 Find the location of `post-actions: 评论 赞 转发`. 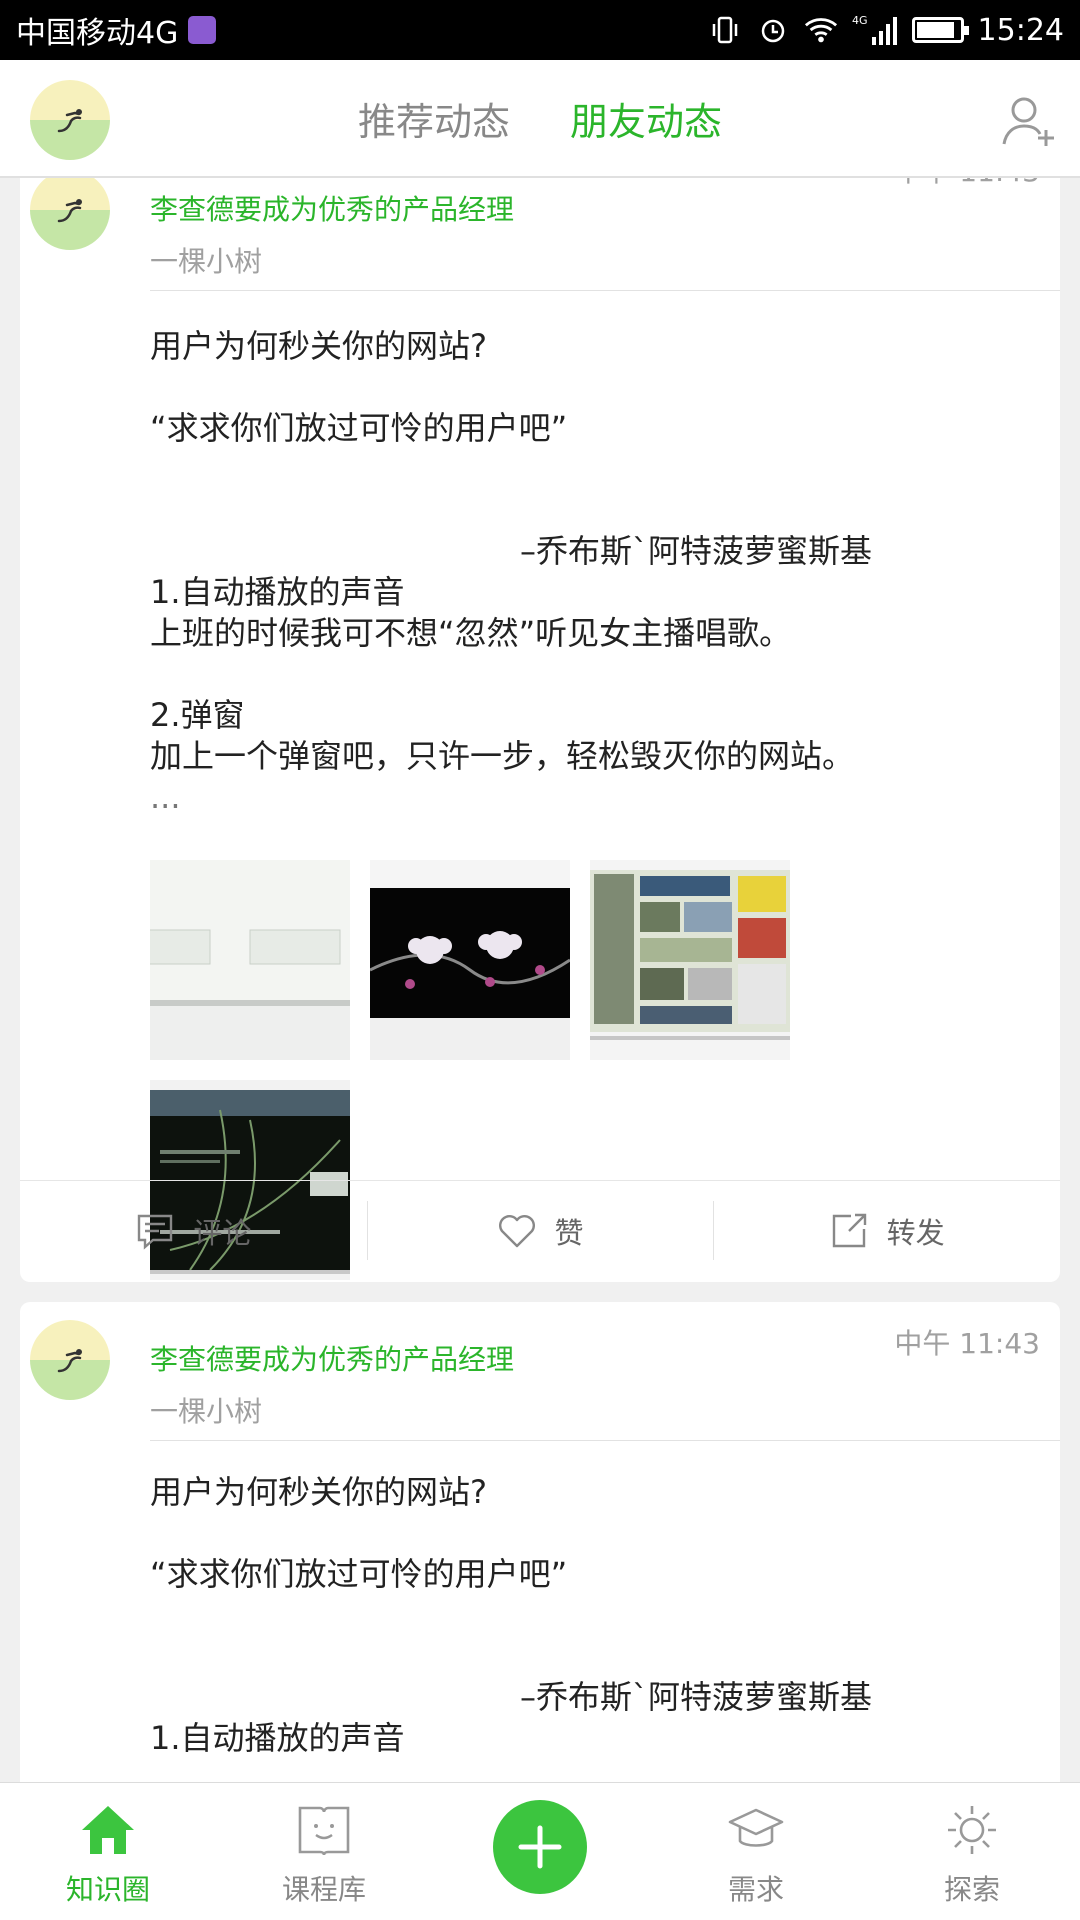

post-actions: 评论 赞 转发 is located at coordinates (540, 1230).